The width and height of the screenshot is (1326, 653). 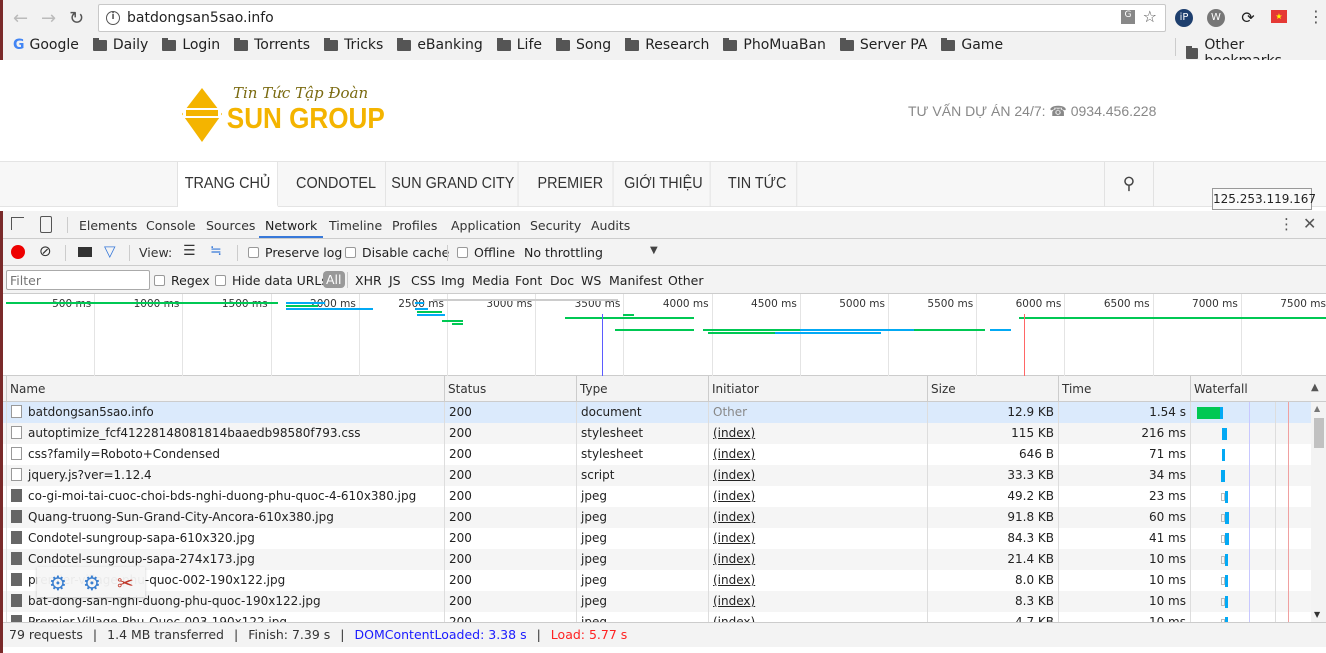 I want to click on tab-audits: Audits, so click(x=610, y=225).